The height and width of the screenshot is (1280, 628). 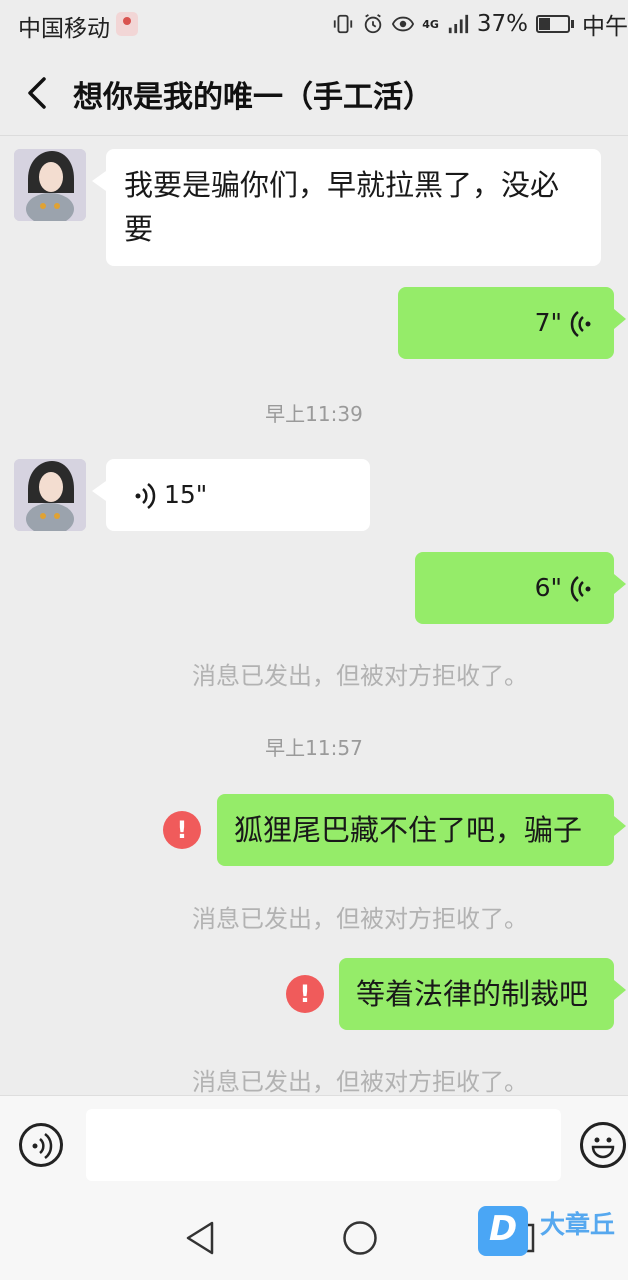 I want to click on voice-input-button, so click(x=41, y=1145).